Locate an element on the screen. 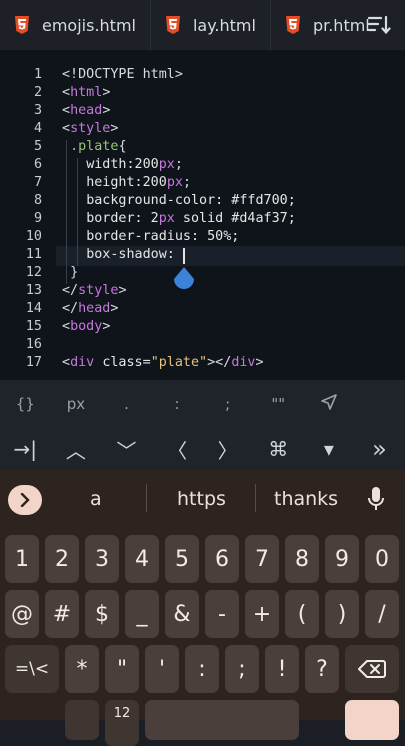 The height and width of the screenshot is (746, 405). key-9: 9 is located at coordinates (342, 559).